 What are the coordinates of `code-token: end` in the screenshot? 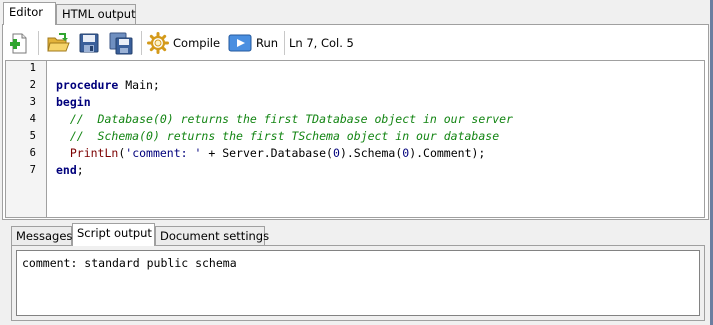 It's located at (66, 170).